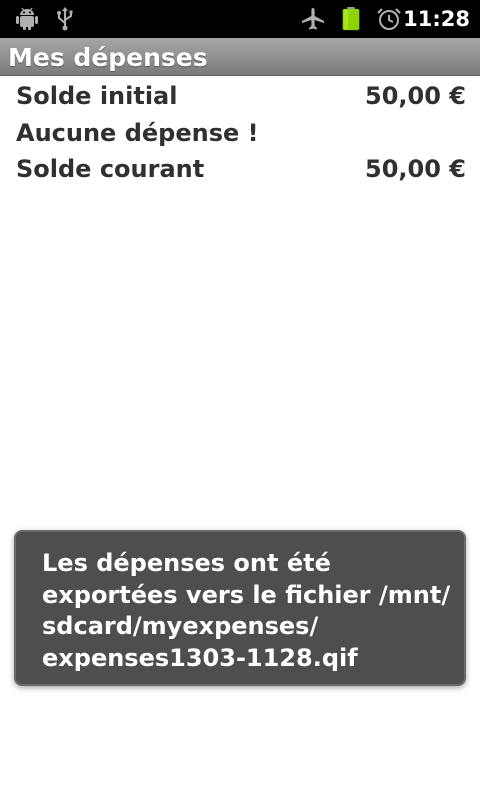 Image resolution: width=480 pixels, height=800 pixels. Describe the element at coordinates (108, 57) in the screenshot. I see `page-title: Mes dépenses` at that location.